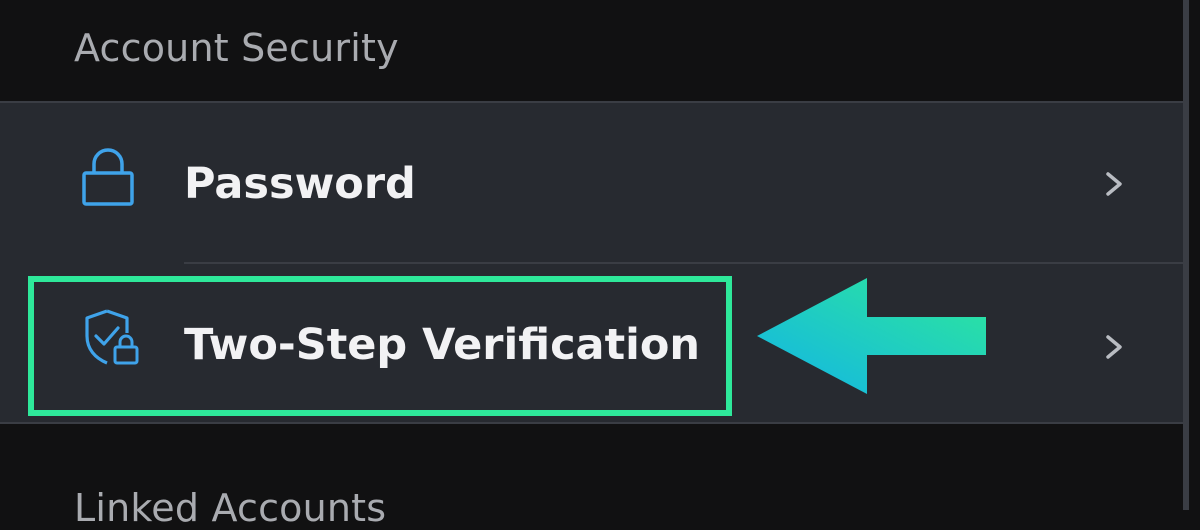  I want to click on scrollbar-track, so click(1186, 255).